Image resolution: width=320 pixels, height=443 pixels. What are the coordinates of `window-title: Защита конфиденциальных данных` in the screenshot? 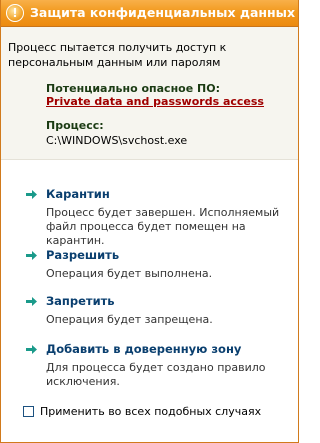 It's located at (163, 12).